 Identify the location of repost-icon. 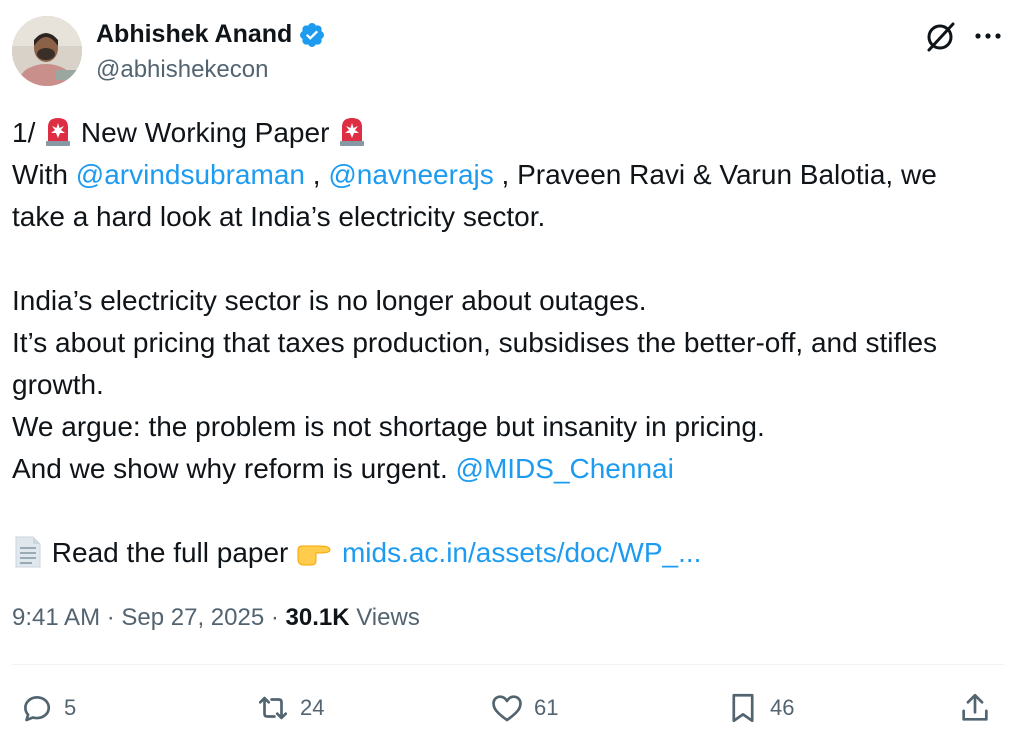
(273, 708).